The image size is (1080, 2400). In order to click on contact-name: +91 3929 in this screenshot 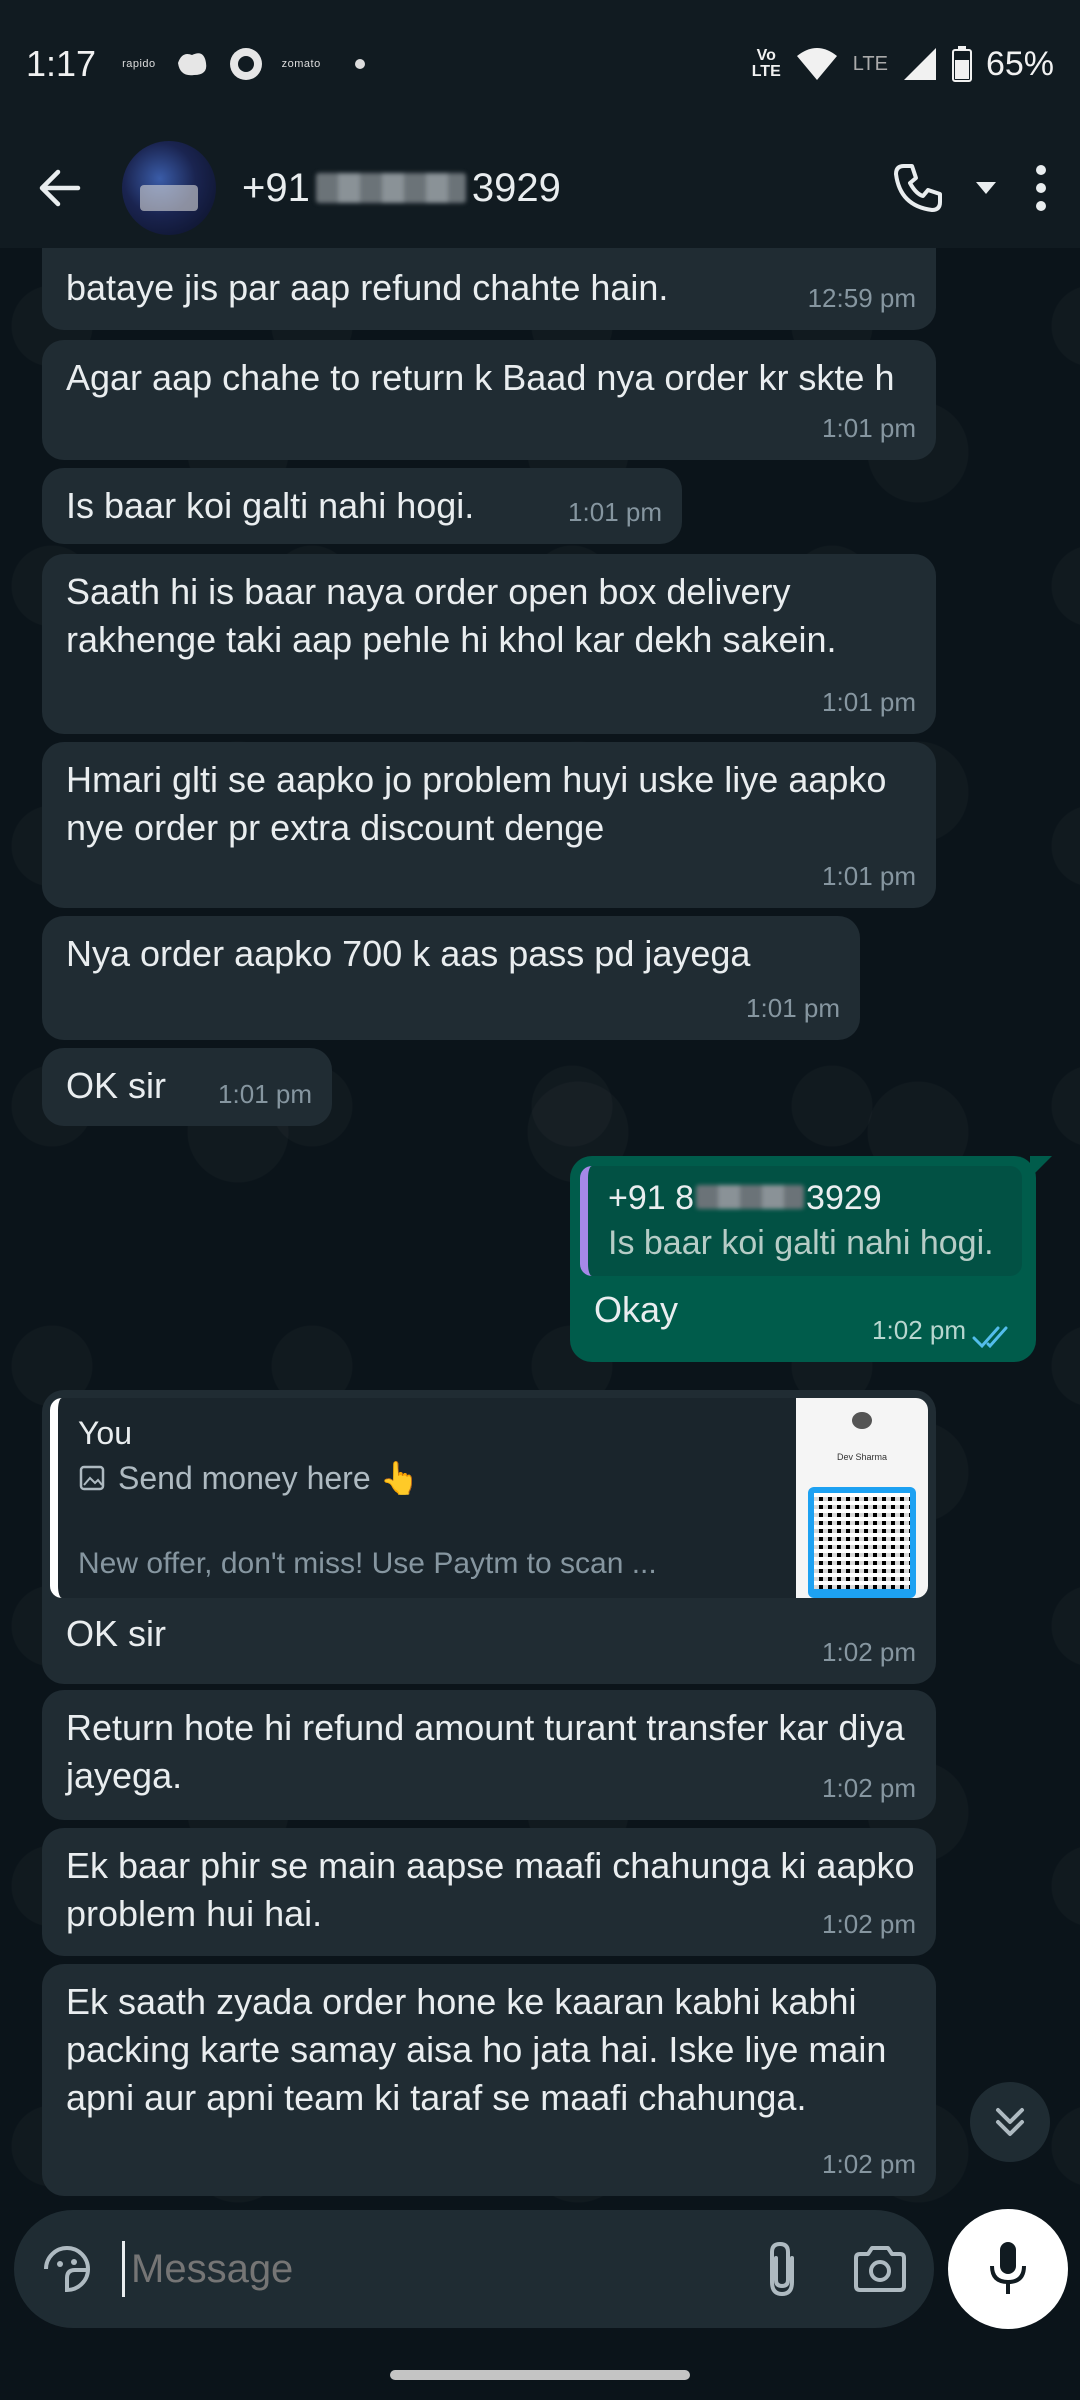, I will do `click(401, 188)`.